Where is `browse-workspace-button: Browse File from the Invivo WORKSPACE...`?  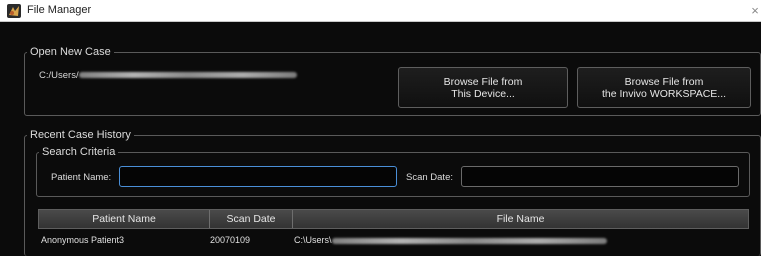 browse-workspace-button: Browse File from the Invivo WORKSPACE... is located at coordinates (664, 87).